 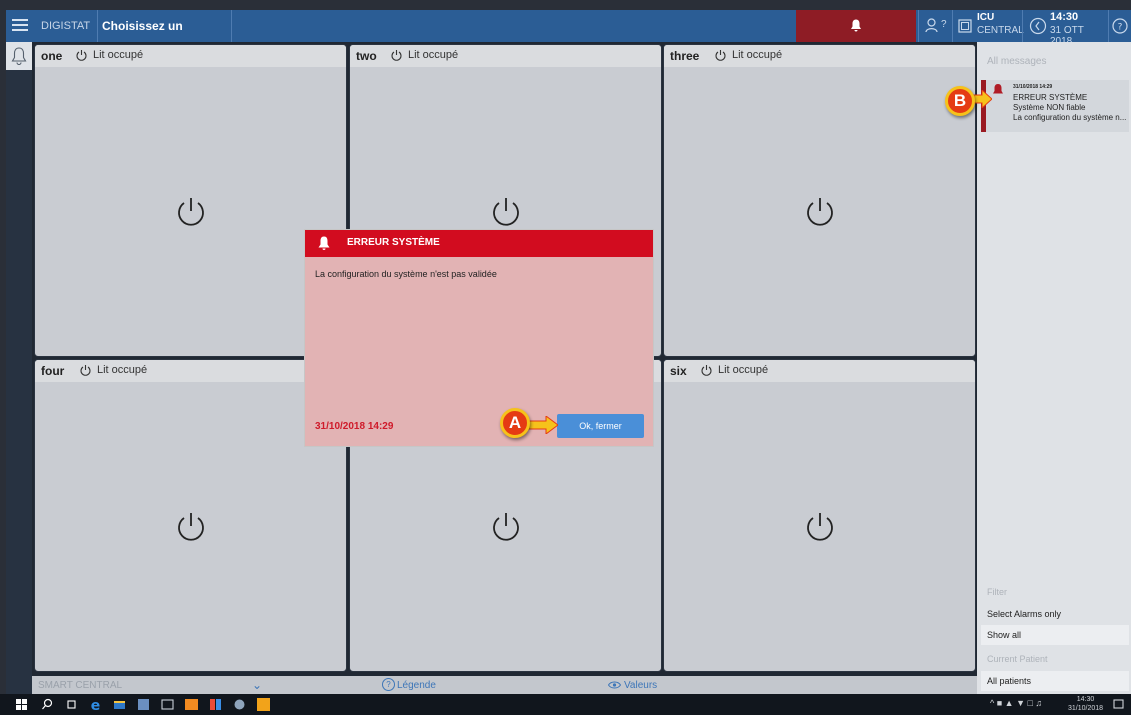 What do you see at coordinates (1033, 87) in the screenshot?
I see `message-timestamp: 31/10/2018 14:29` at bounding box center [1033, 87].